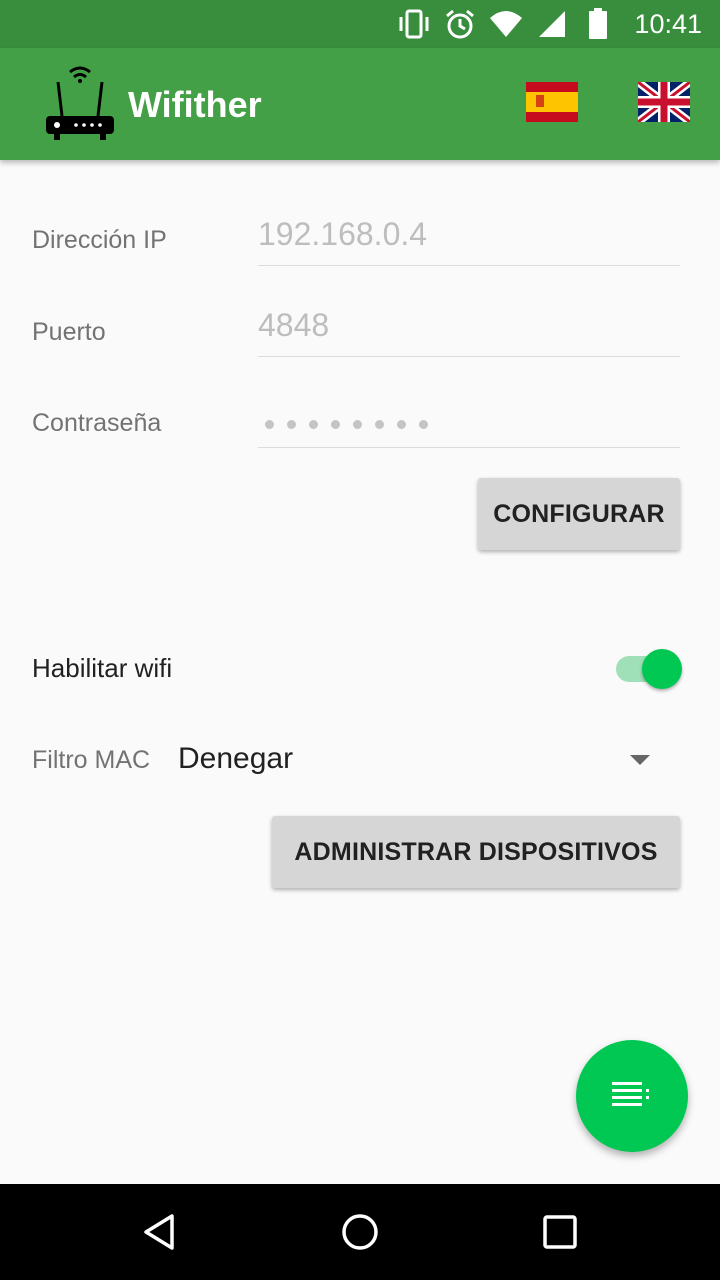 Image resolution: width=720 pixels, height=1280 pixels. I want to click on flag-uk-icon, so click(664, 102).